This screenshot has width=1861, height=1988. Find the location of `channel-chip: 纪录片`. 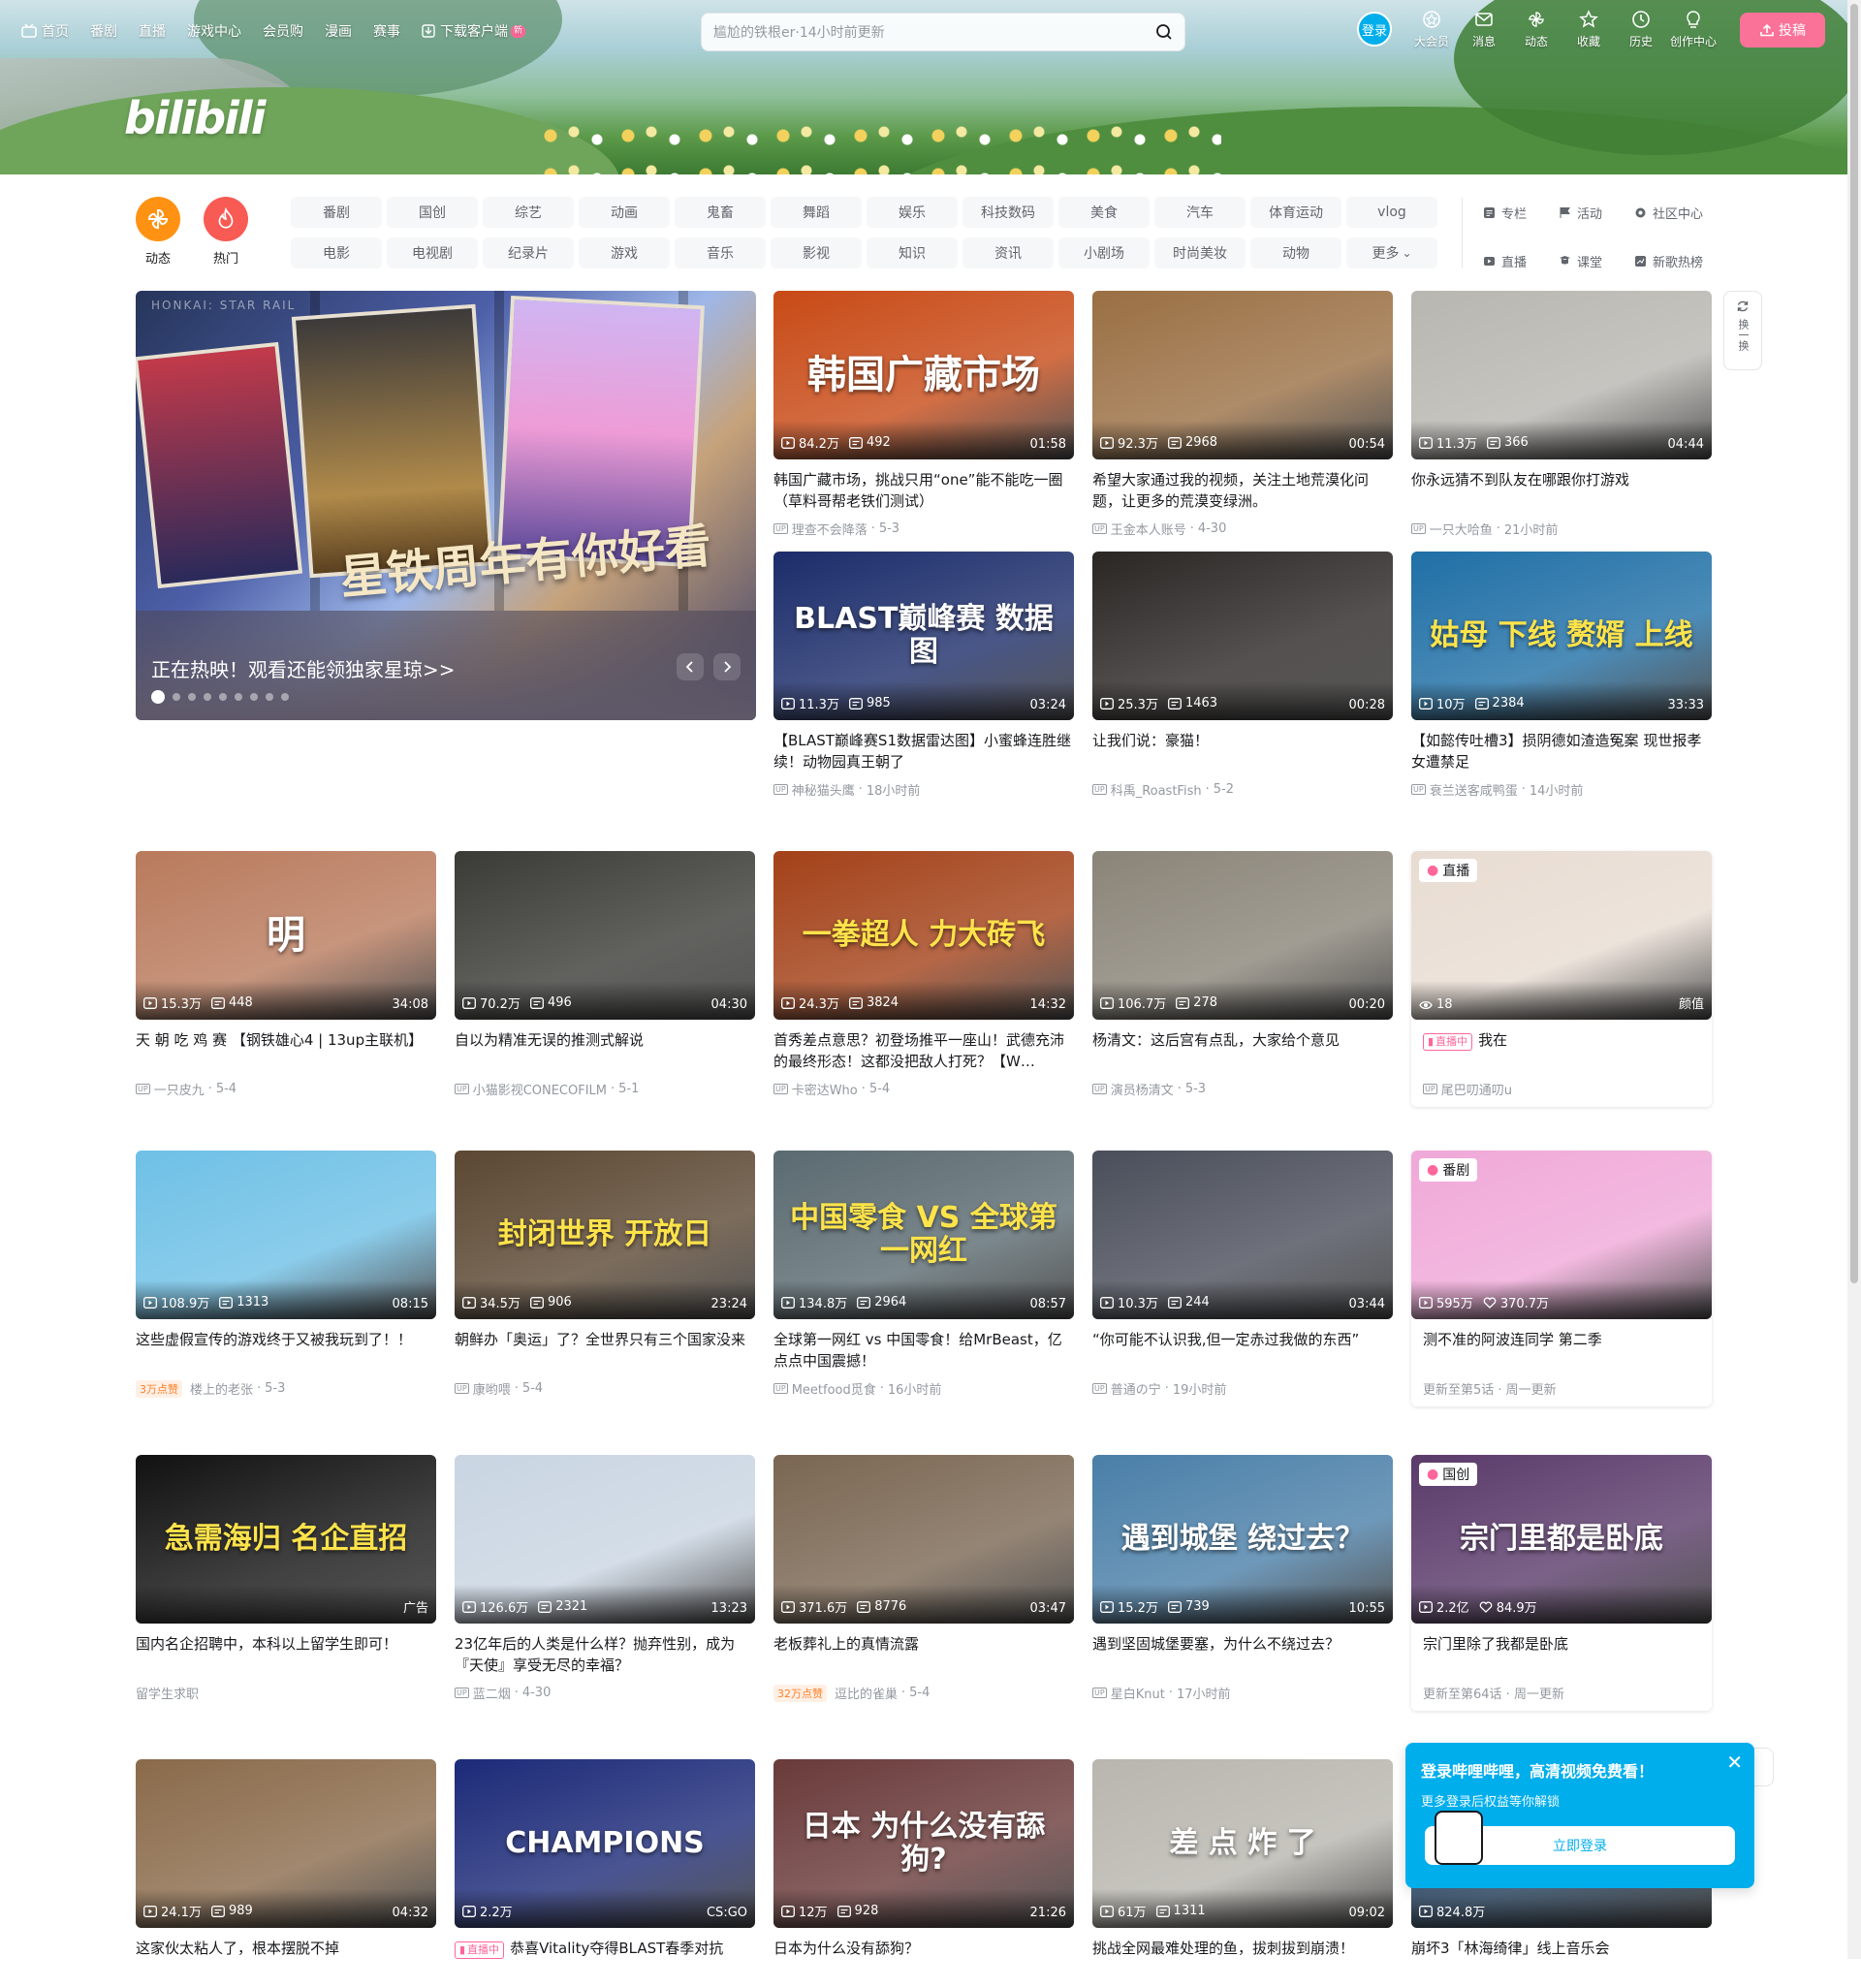

channel-chip: 纪录片 is located at coordinates (528, 252).